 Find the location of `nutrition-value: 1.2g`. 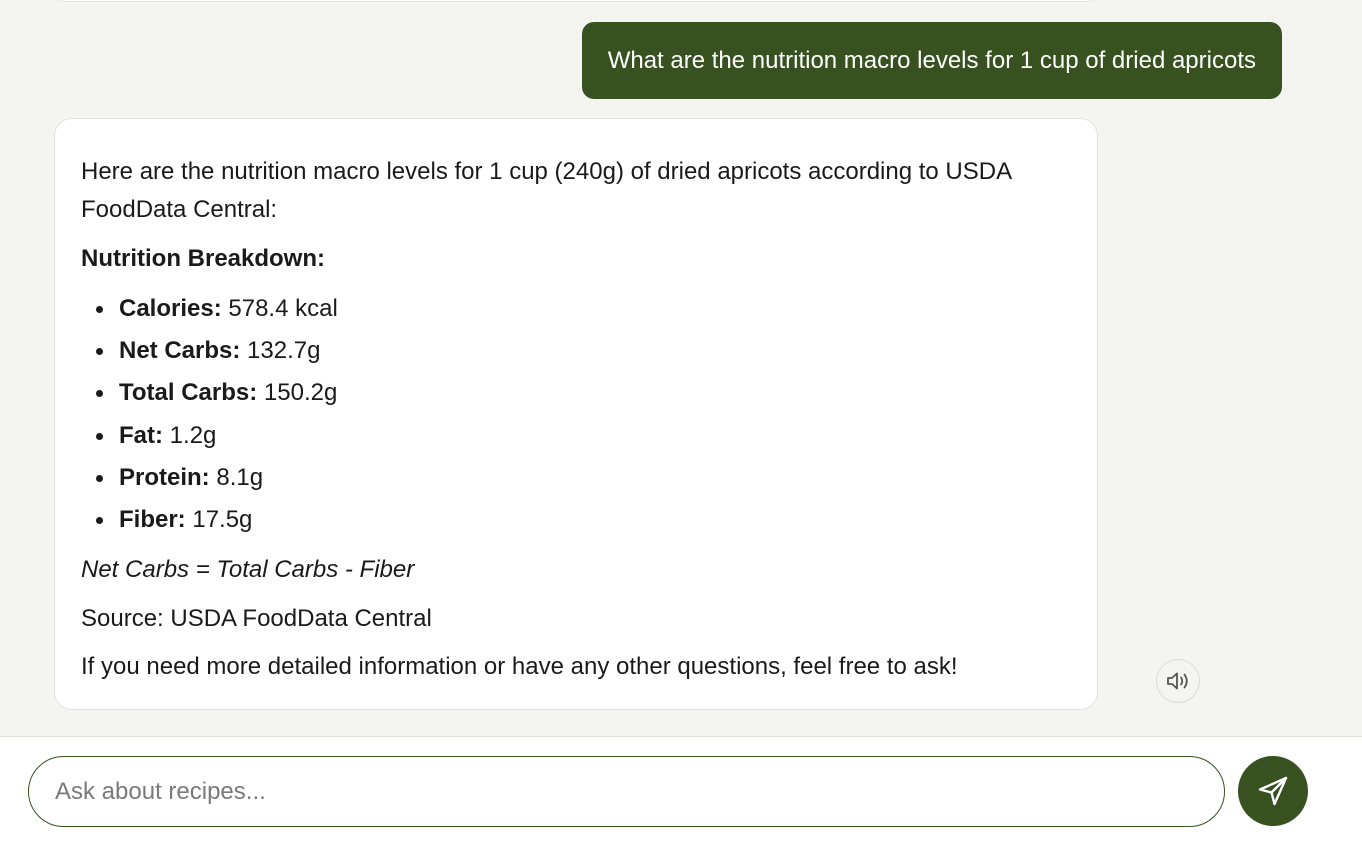

nutrition-value: 1.2g is located at coordinates (193, 435).